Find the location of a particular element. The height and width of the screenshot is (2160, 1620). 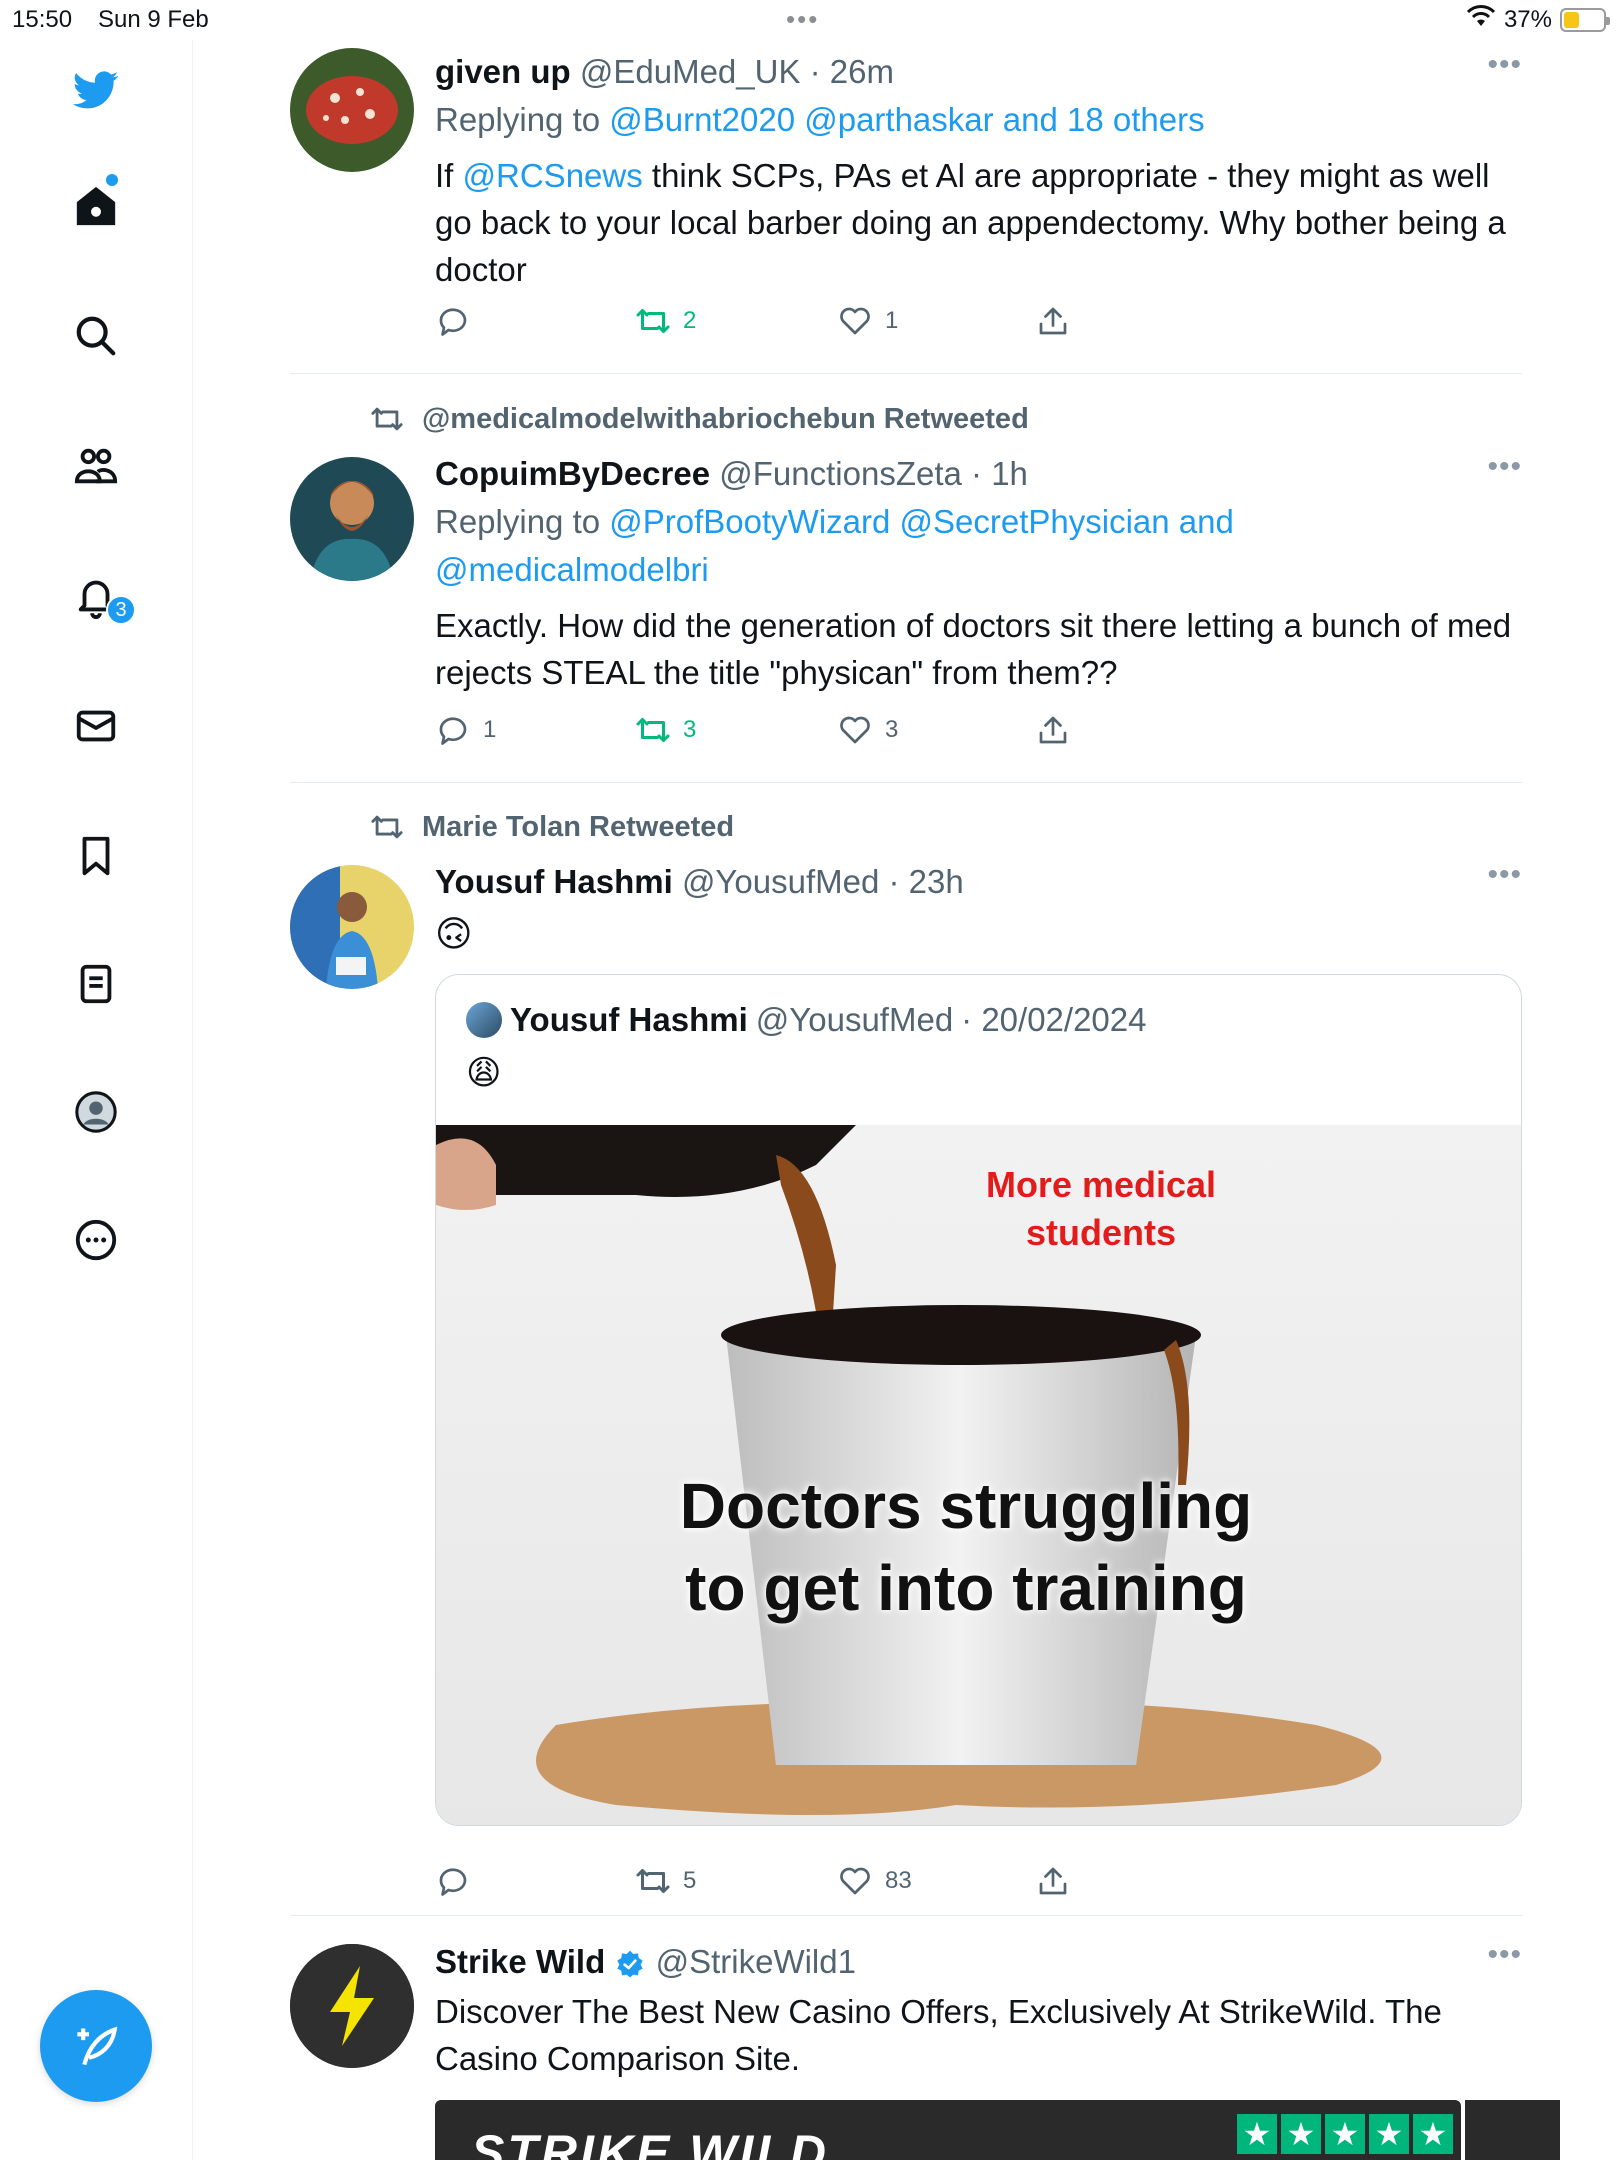

communities-icon is located at coordinates (96, 466).